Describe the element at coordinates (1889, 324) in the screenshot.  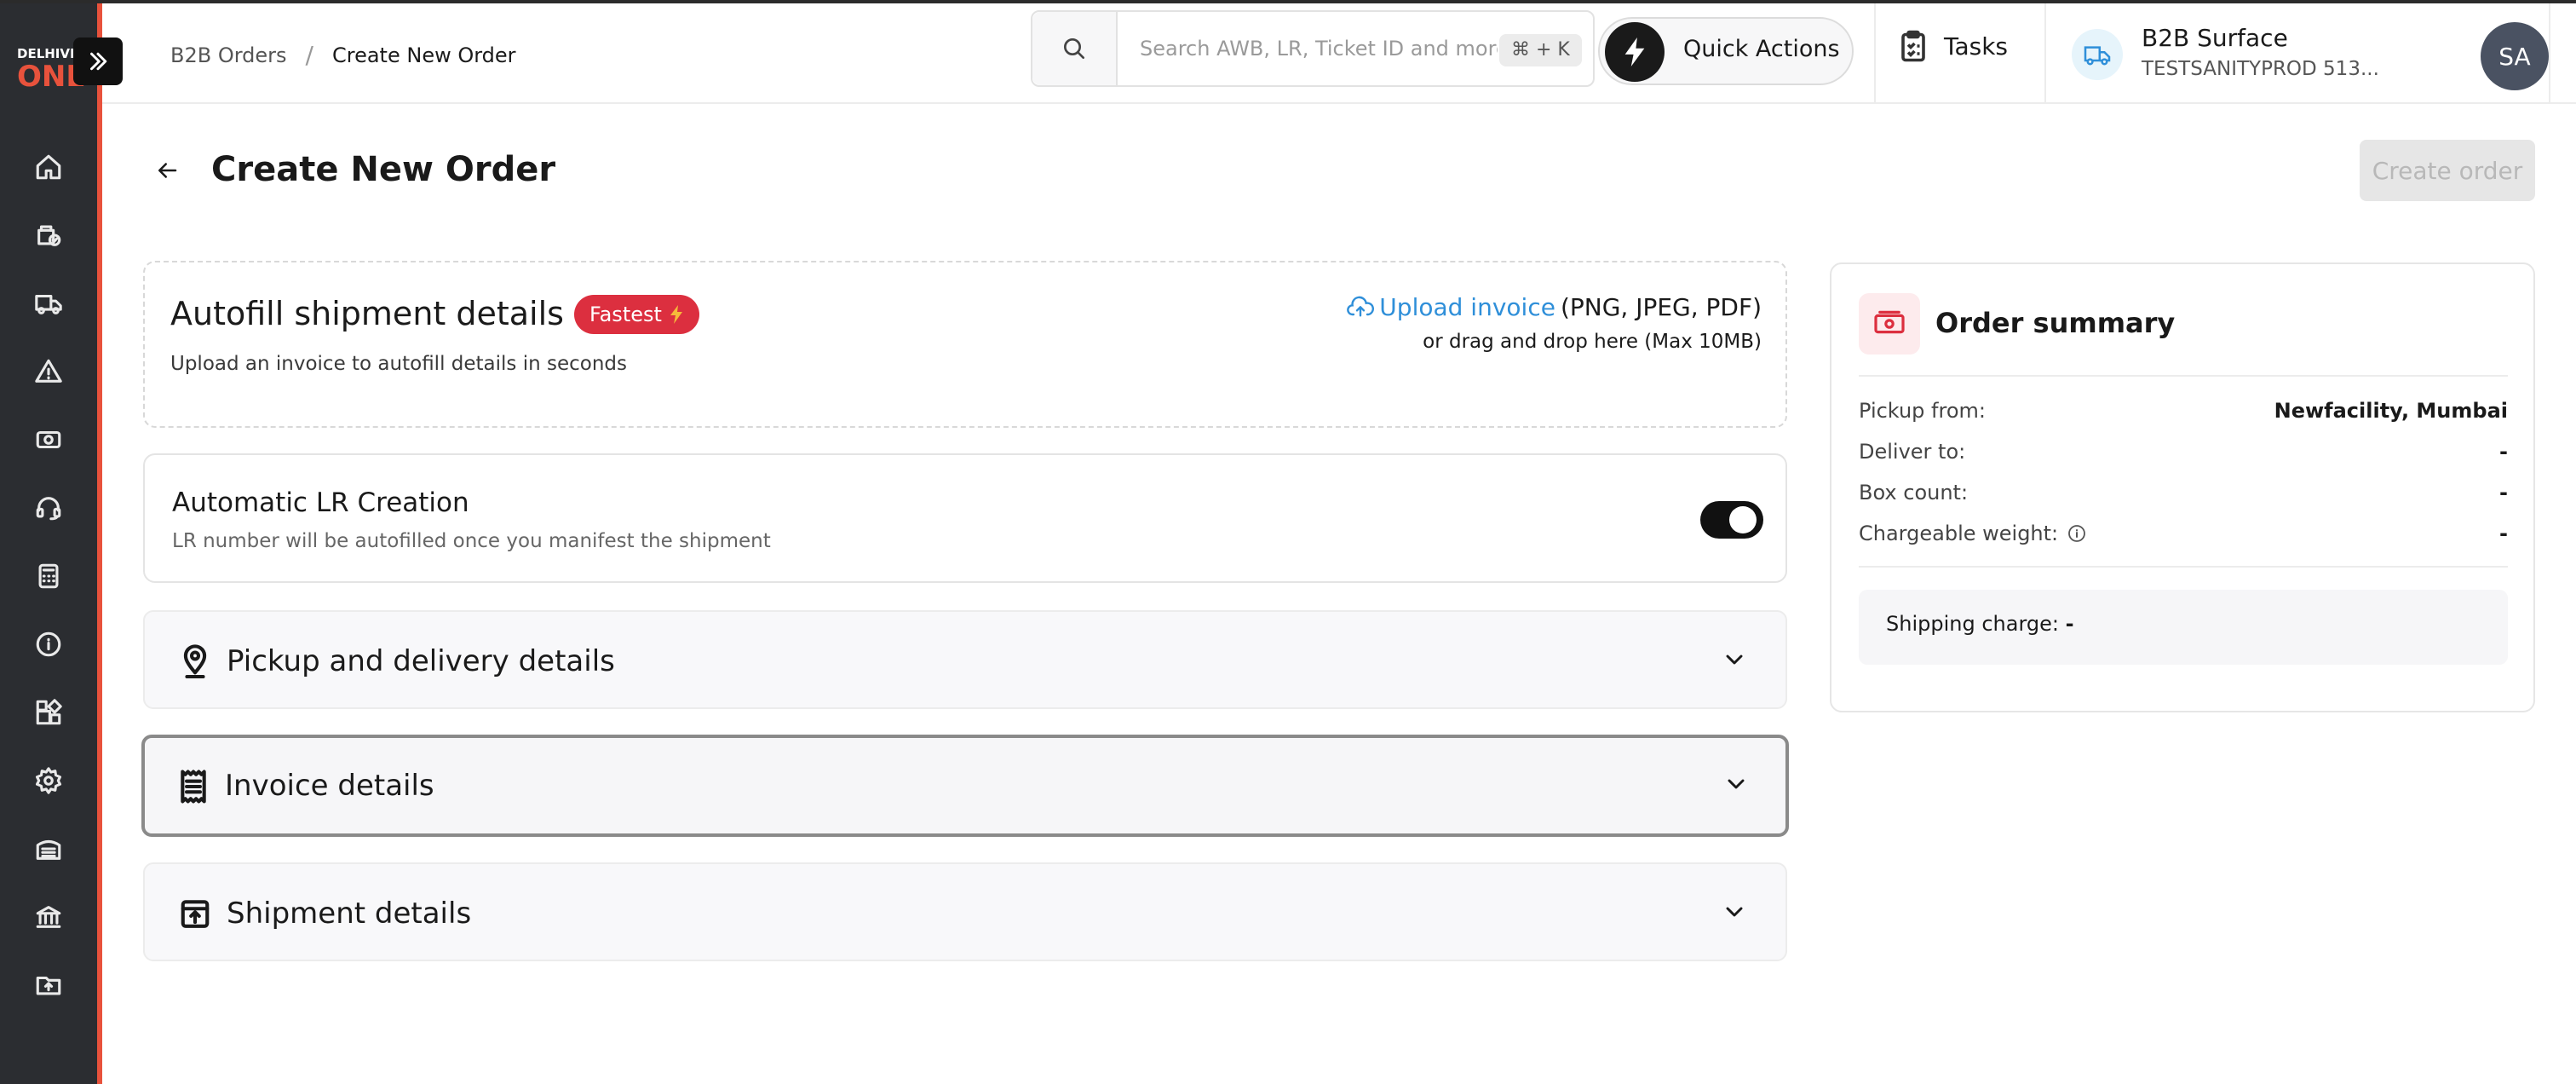
I see `money-icon` at that location.